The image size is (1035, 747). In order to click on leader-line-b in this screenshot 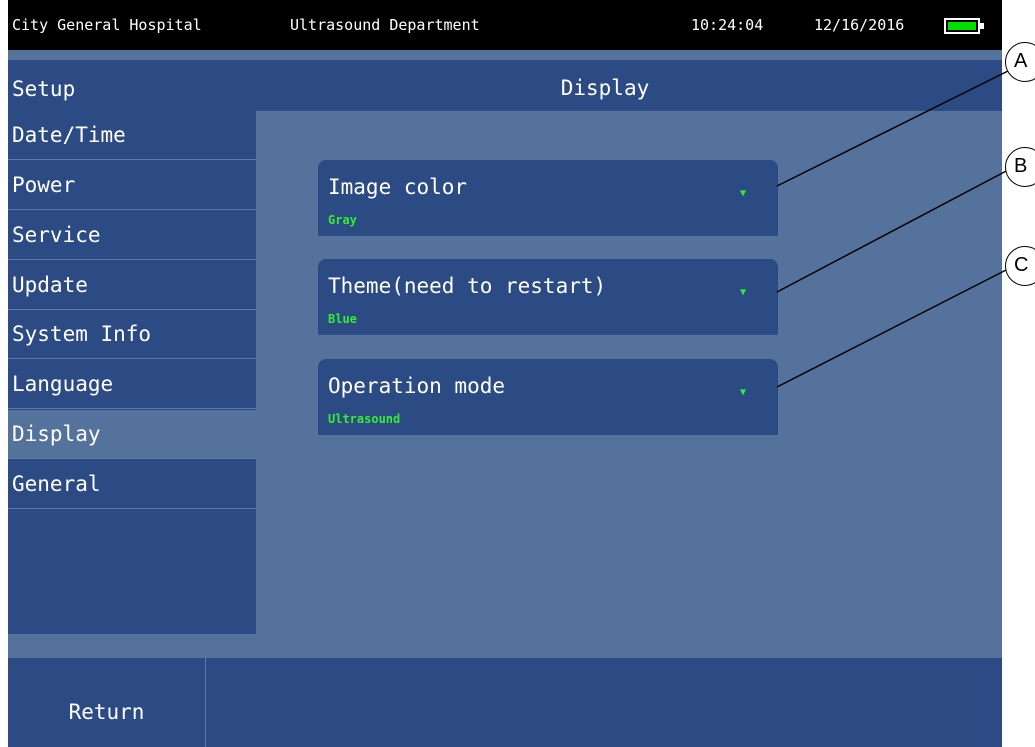, I will do `click(893, 230)`.